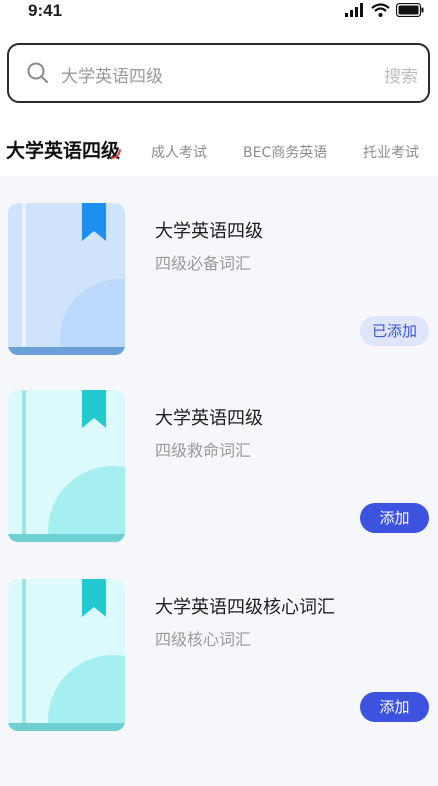 This screenshot has height=786, width=438. What do you see at coordinates (401, 74) in the screenshot?
I see `search-button: 搜索` at bounding box center [401, 74].